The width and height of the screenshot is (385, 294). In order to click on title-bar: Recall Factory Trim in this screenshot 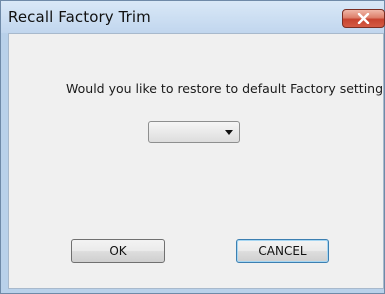, I will do `click(193, 17)`.